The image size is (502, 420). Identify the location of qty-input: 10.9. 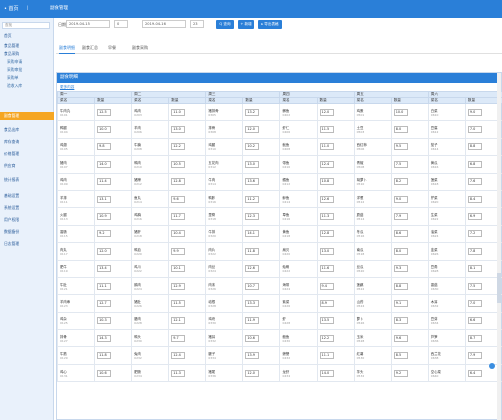
(104, 217).